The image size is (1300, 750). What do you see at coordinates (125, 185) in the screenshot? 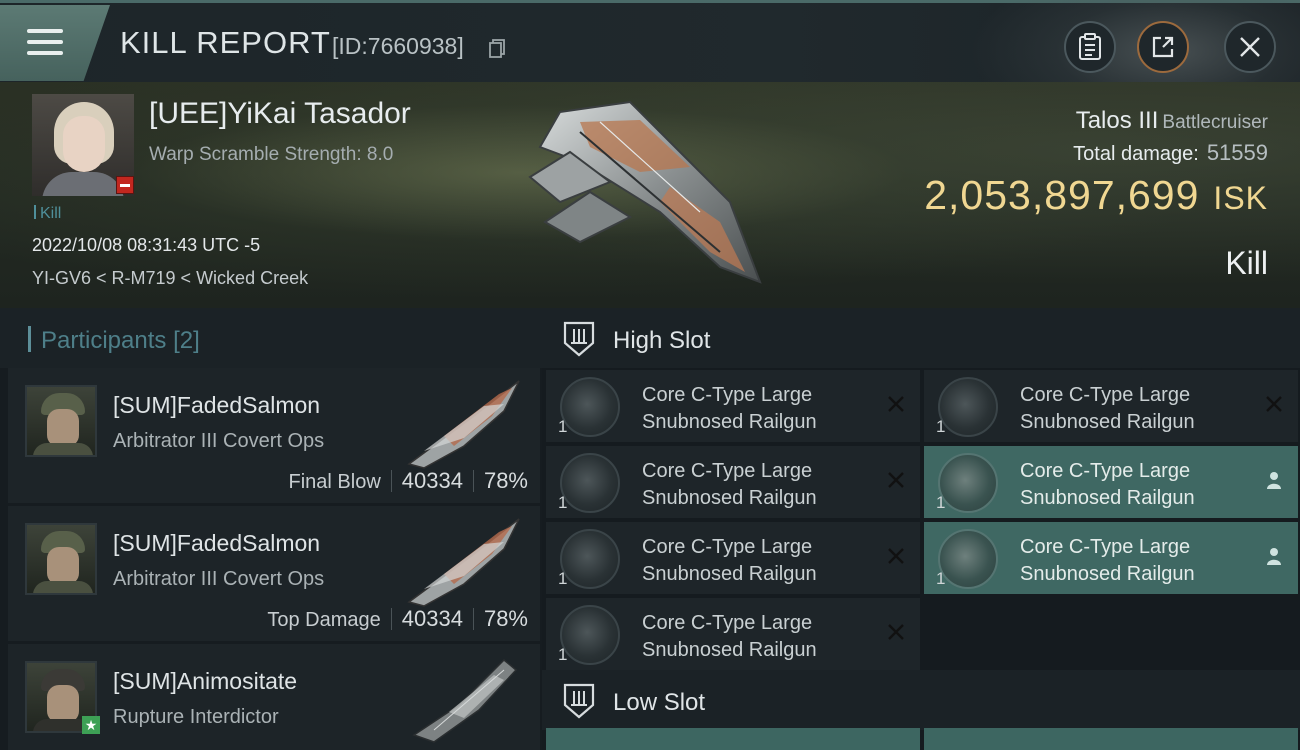
I see `security-minus-icon` at bounding box center [125, 185].